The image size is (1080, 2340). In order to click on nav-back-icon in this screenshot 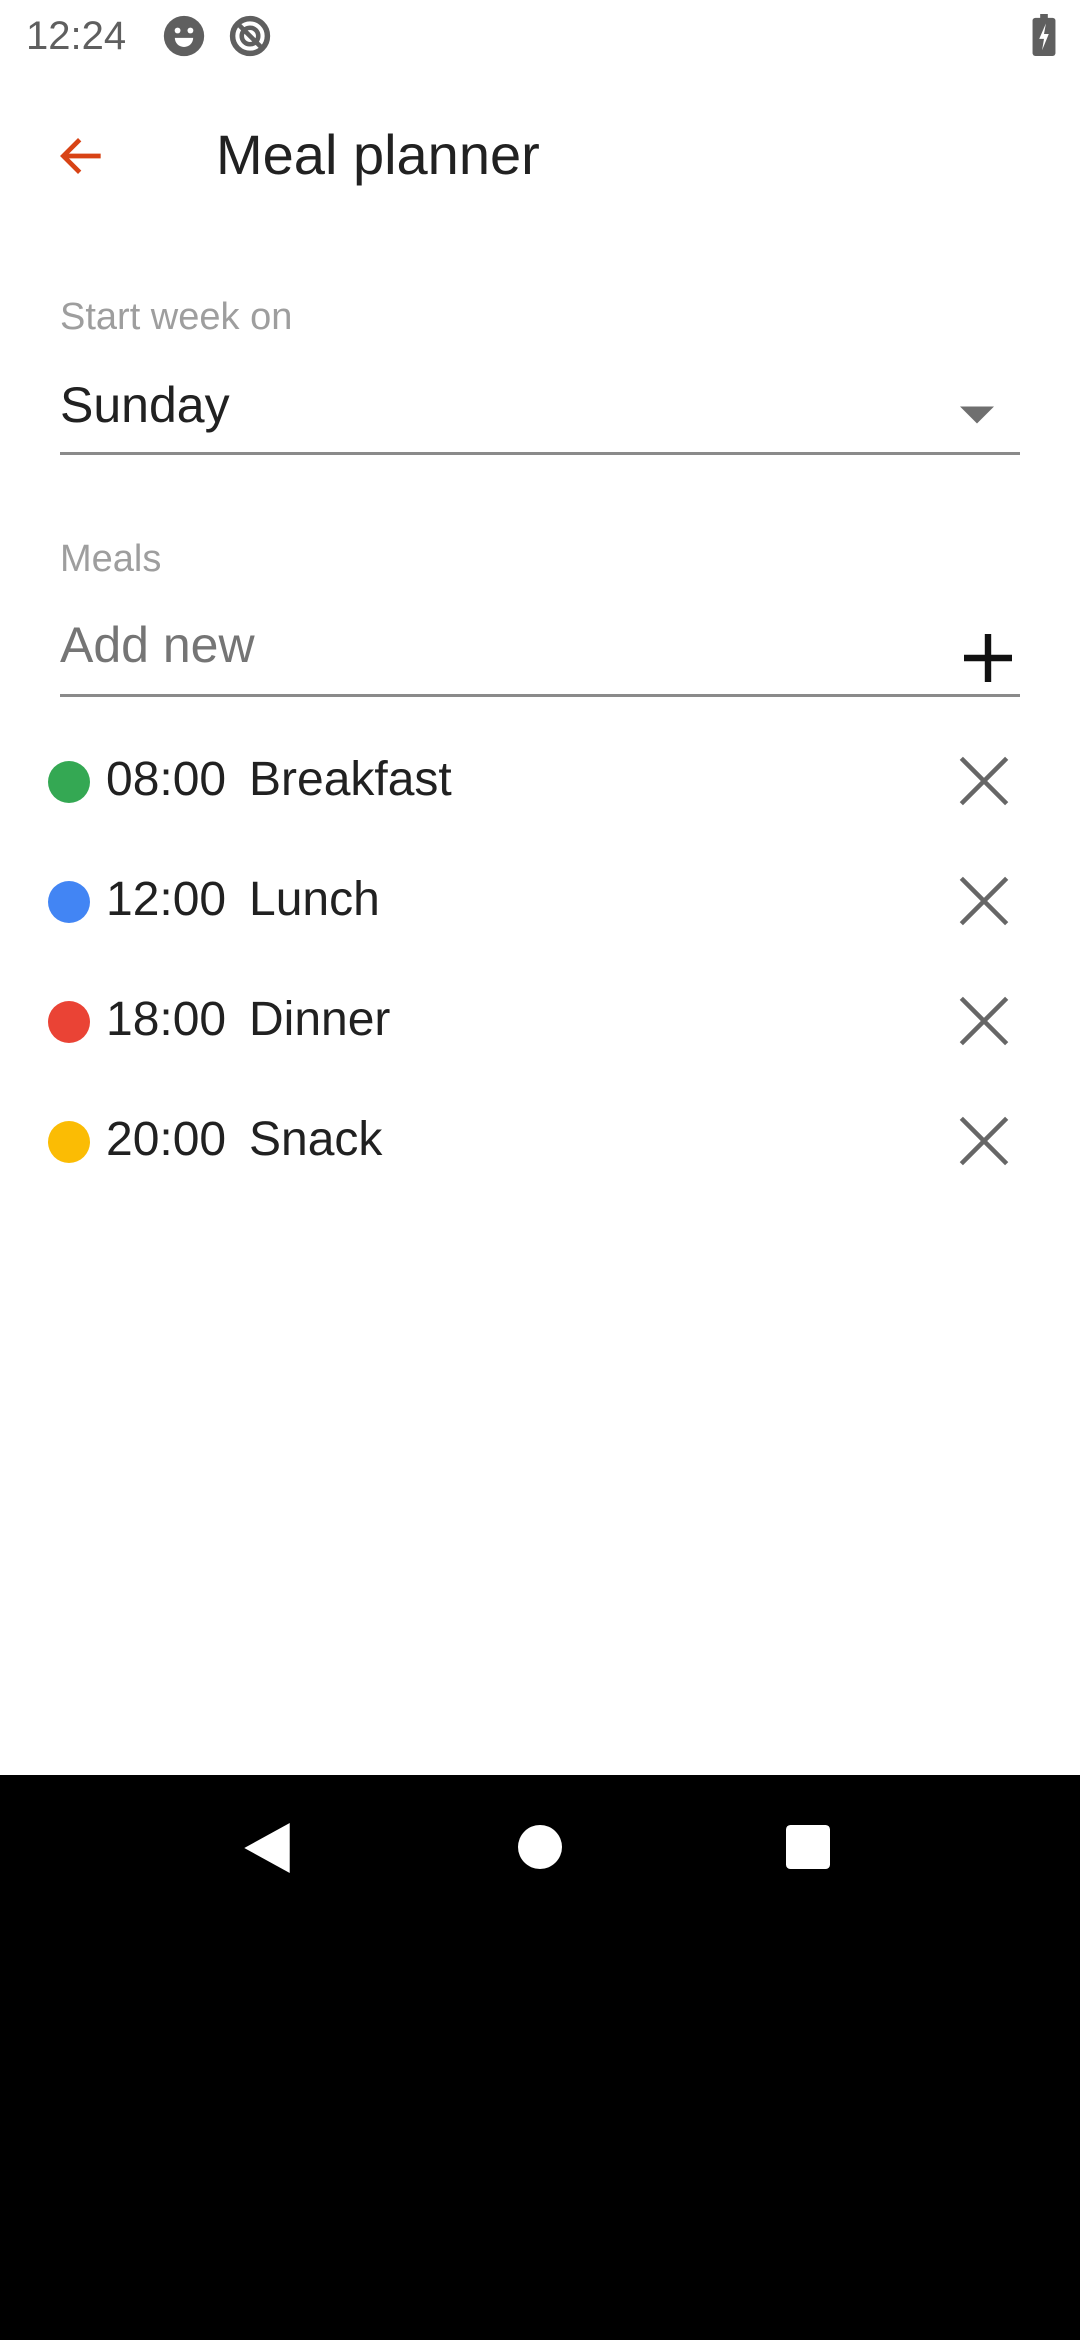, I will do `click(267, 1848)`.